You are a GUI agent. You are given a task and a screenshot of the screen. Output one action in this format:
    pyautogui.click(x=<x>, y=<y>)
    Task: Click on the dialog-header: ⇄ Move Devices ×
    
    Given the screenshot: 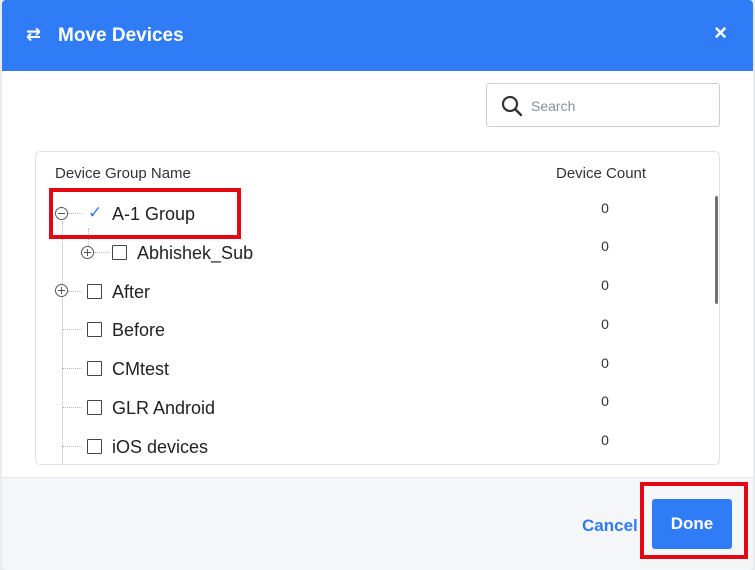 What is the action you would take?
    pyautogui.click(x=377, y=35)
    